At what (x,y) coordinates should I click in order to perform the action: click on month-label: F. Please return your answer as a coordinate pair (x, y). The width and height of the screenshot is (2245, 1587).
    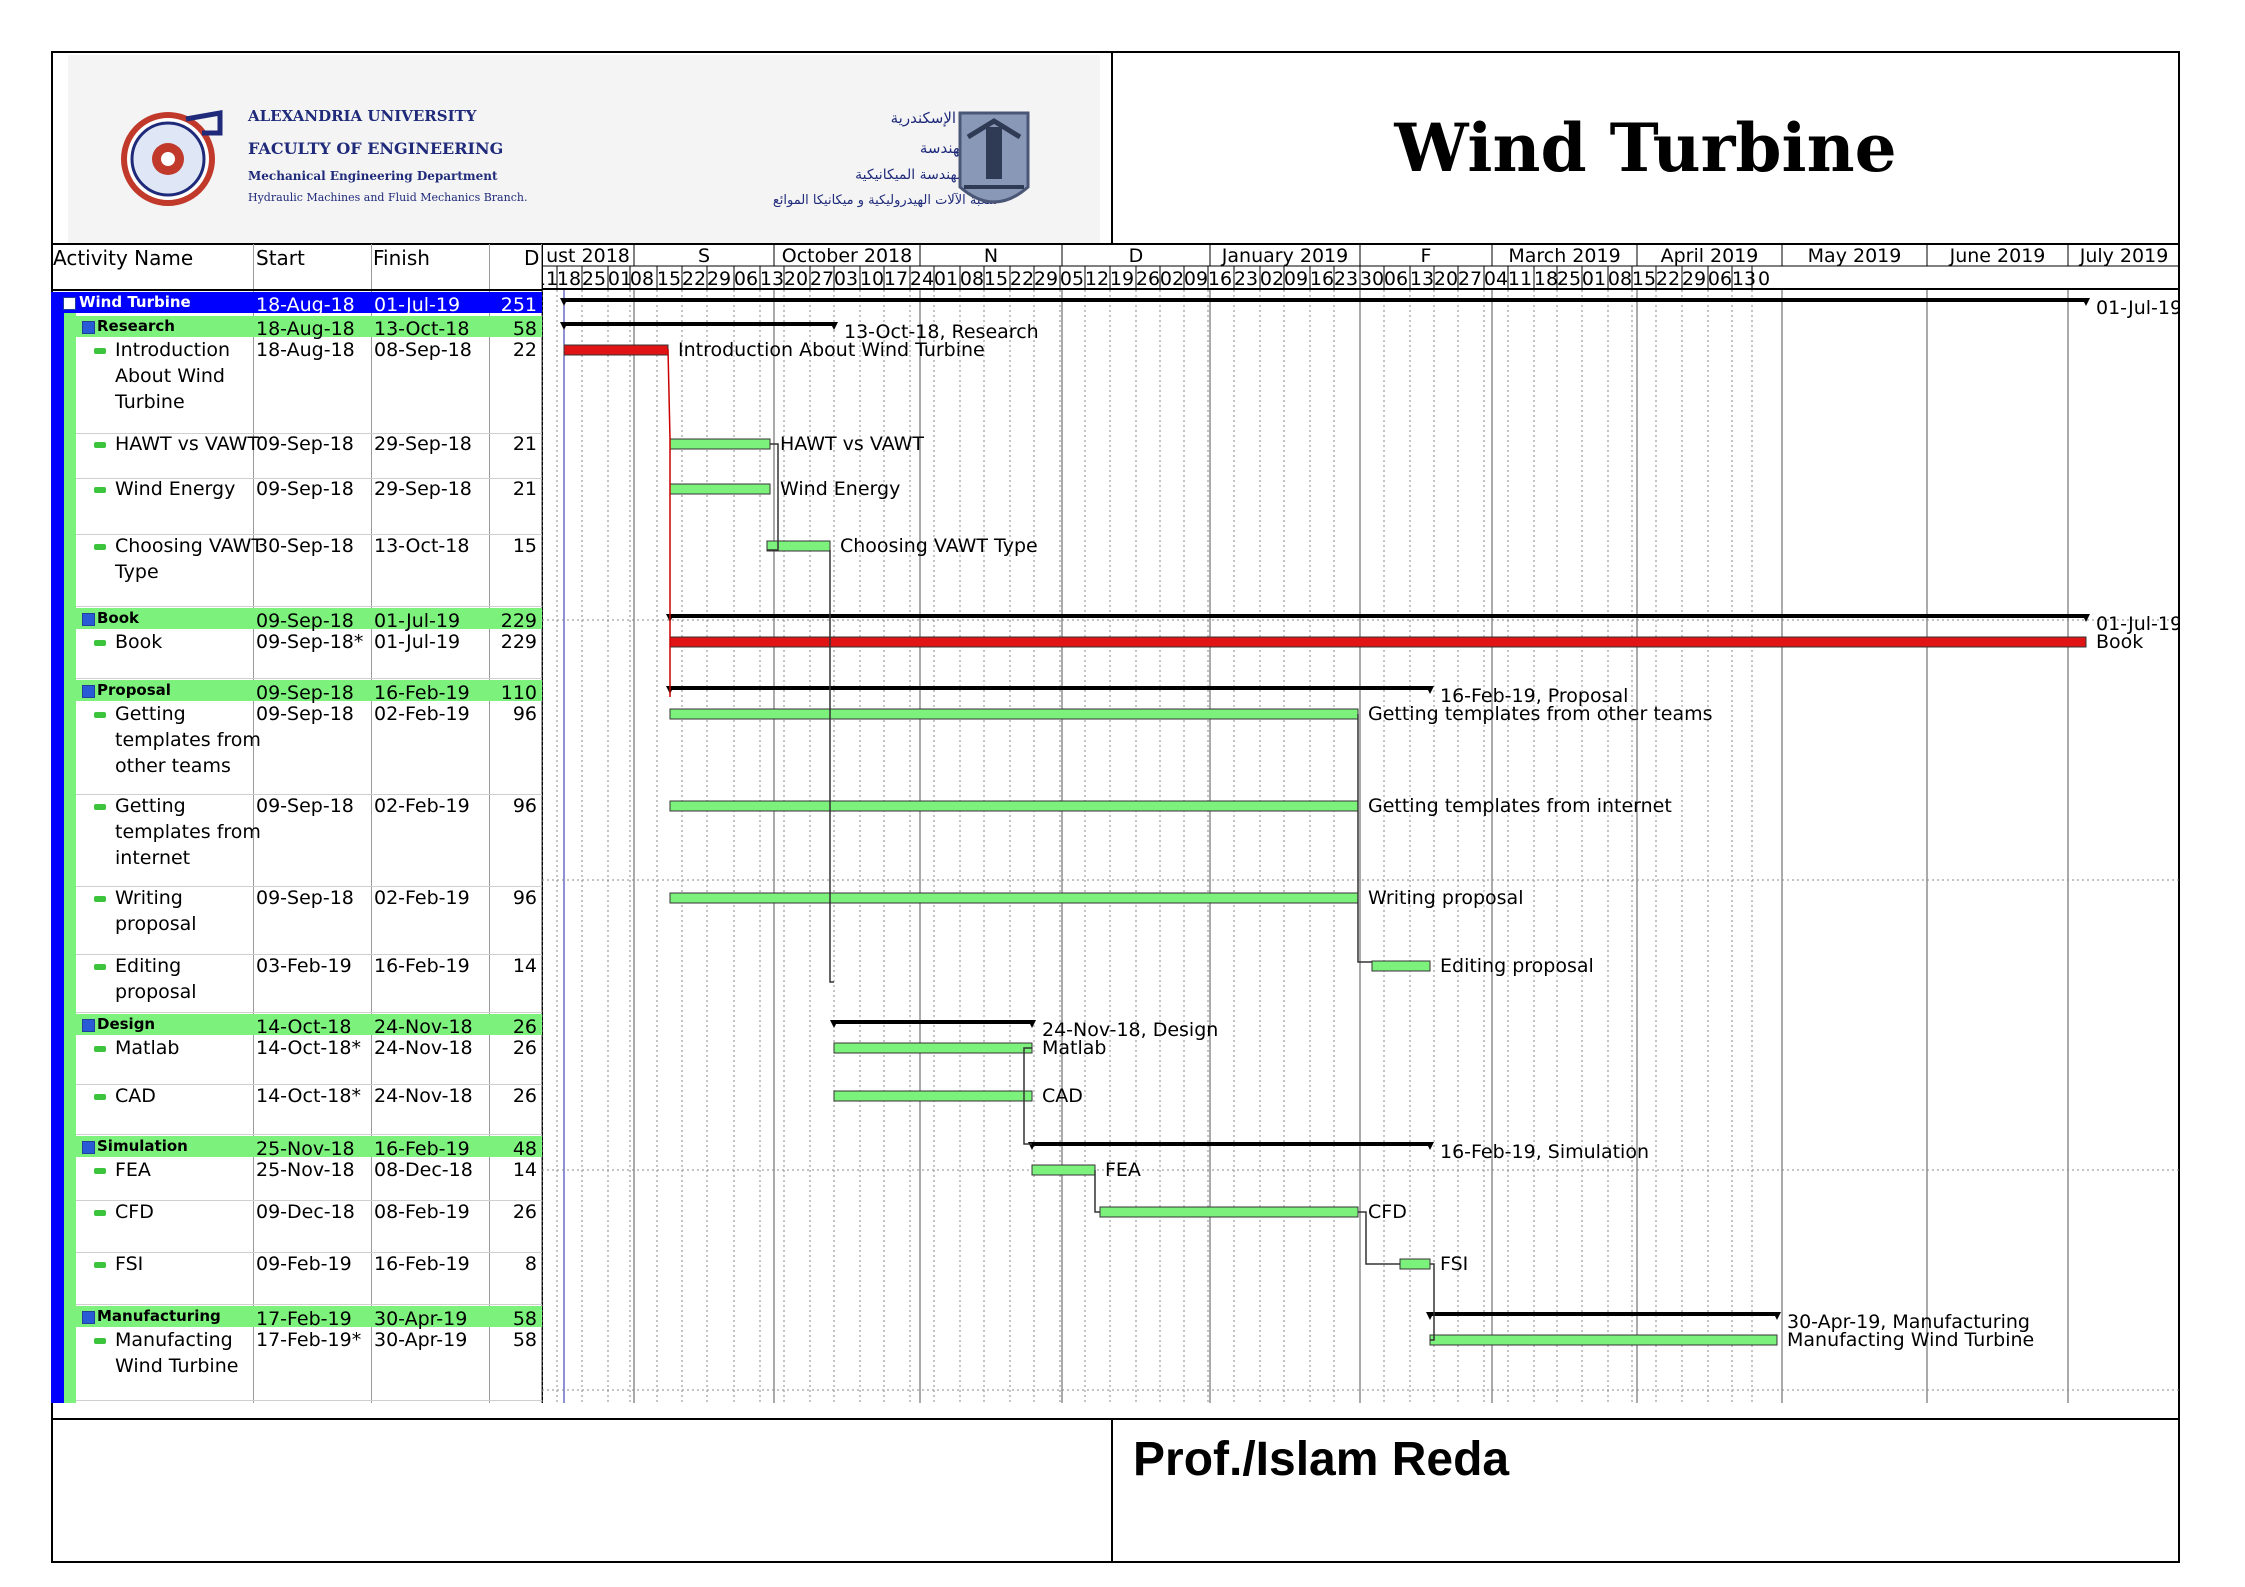
    Looking at the image, I should click on (1426, 256).